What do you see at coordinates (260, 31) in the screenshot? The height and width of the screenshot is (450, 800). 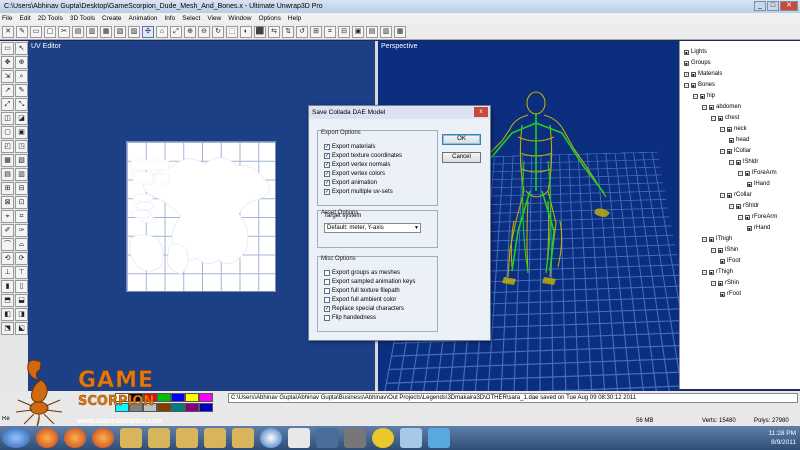 I see `toolbar-button: ⬛` at bounding box center [260, 31].